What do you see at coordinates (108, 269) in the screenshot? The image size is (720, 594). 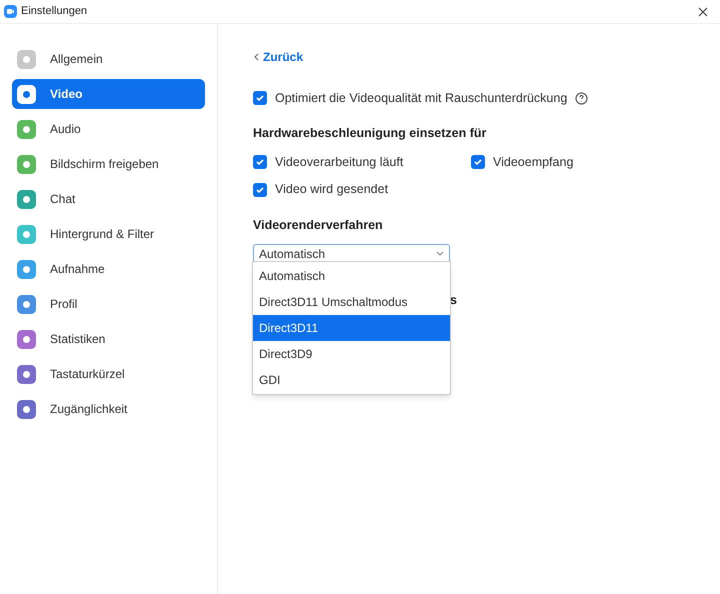 I see `sidebar-item: Aufnahme` at bounding box center [108, 269].